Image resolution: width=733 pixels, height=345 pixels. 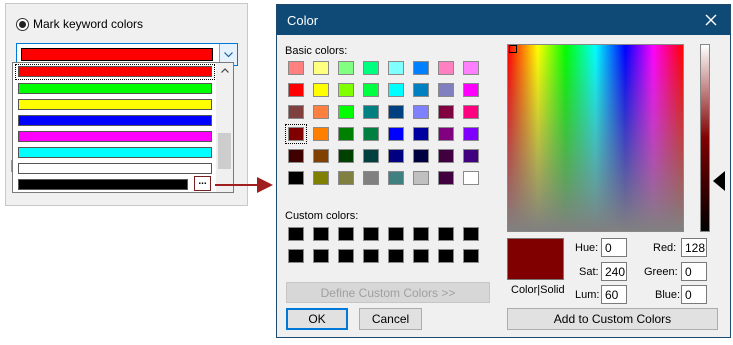 What do you see at coordinates (614, 247) in the screenshot?
I see `hue-input: 0` at bounding box center [614, 247].